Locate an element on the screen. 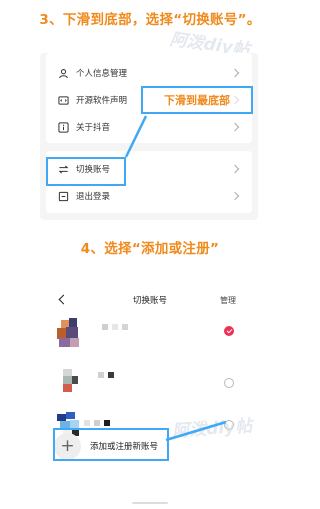  callout-text: 下滑到最底部 is located at coordinates (197, 100).